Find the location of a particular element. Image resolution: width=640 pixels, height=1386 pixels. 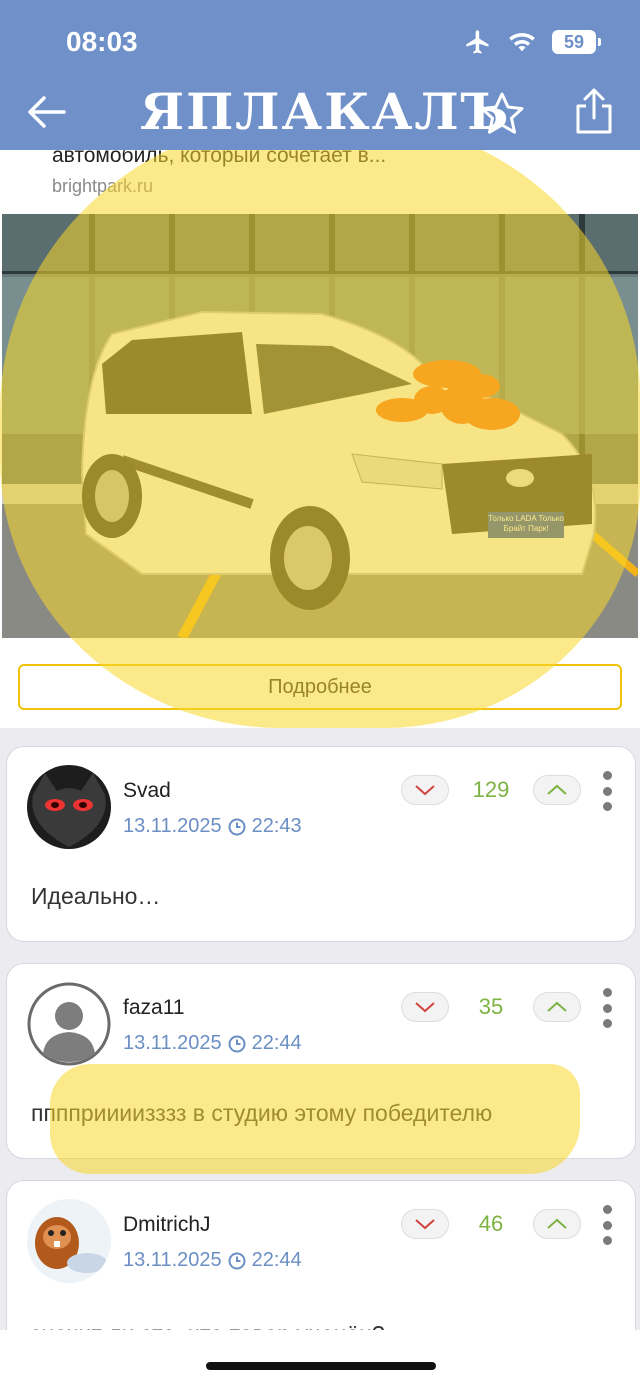

airplane-icon is located at coordinates (477, 42).